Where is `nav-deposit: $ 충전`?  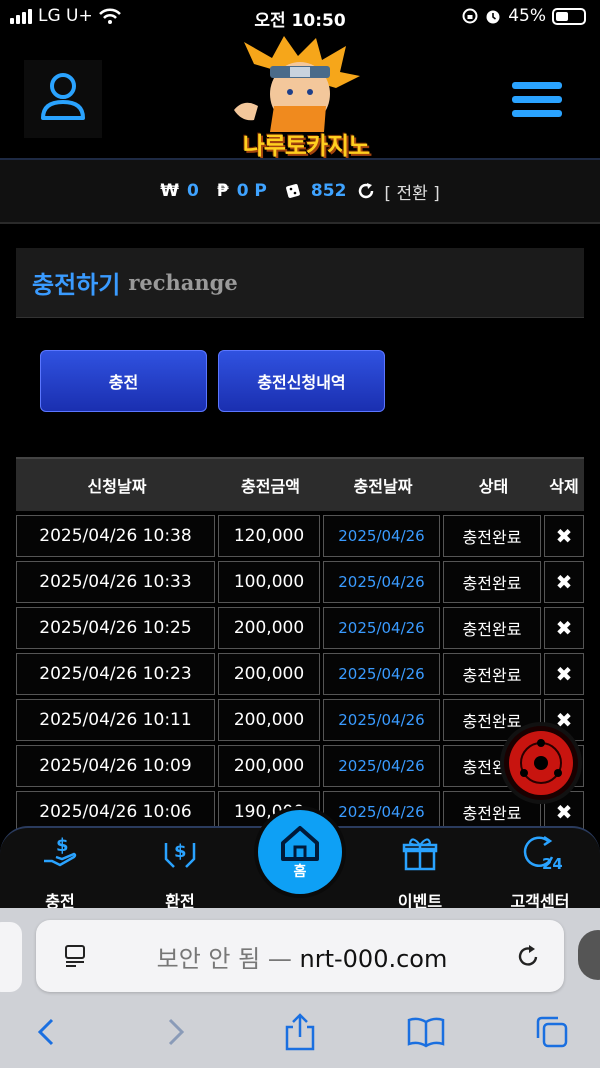 nav-deposit: $ 충전 is located at coordinates (60, 869).